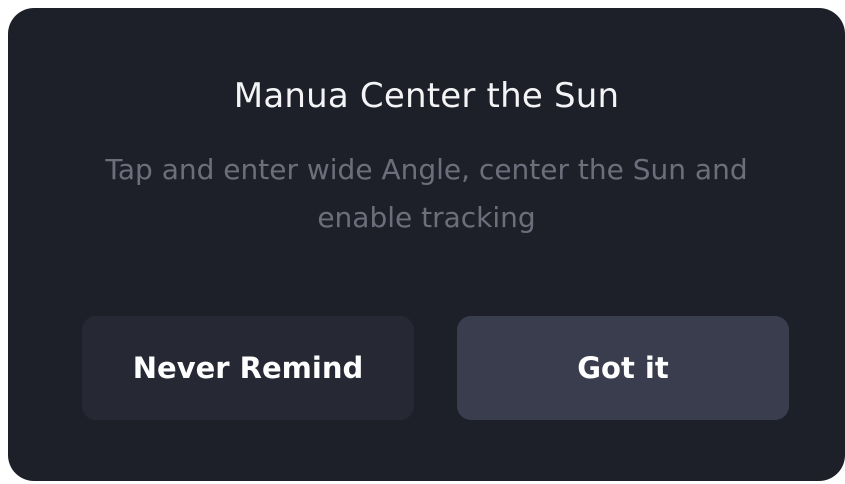  What do you see at coordinates (248, 368) in the screenshot?
I see `never-remind-button: Never Remind` at bounding box center [248, 368].